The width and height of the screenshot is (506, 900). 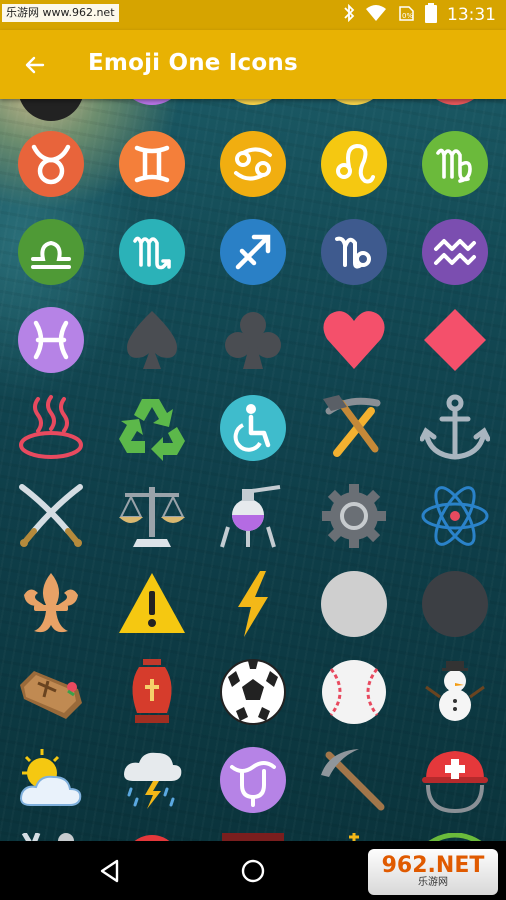 I want to click on nav-home-icon, so click(x=253, y=871).